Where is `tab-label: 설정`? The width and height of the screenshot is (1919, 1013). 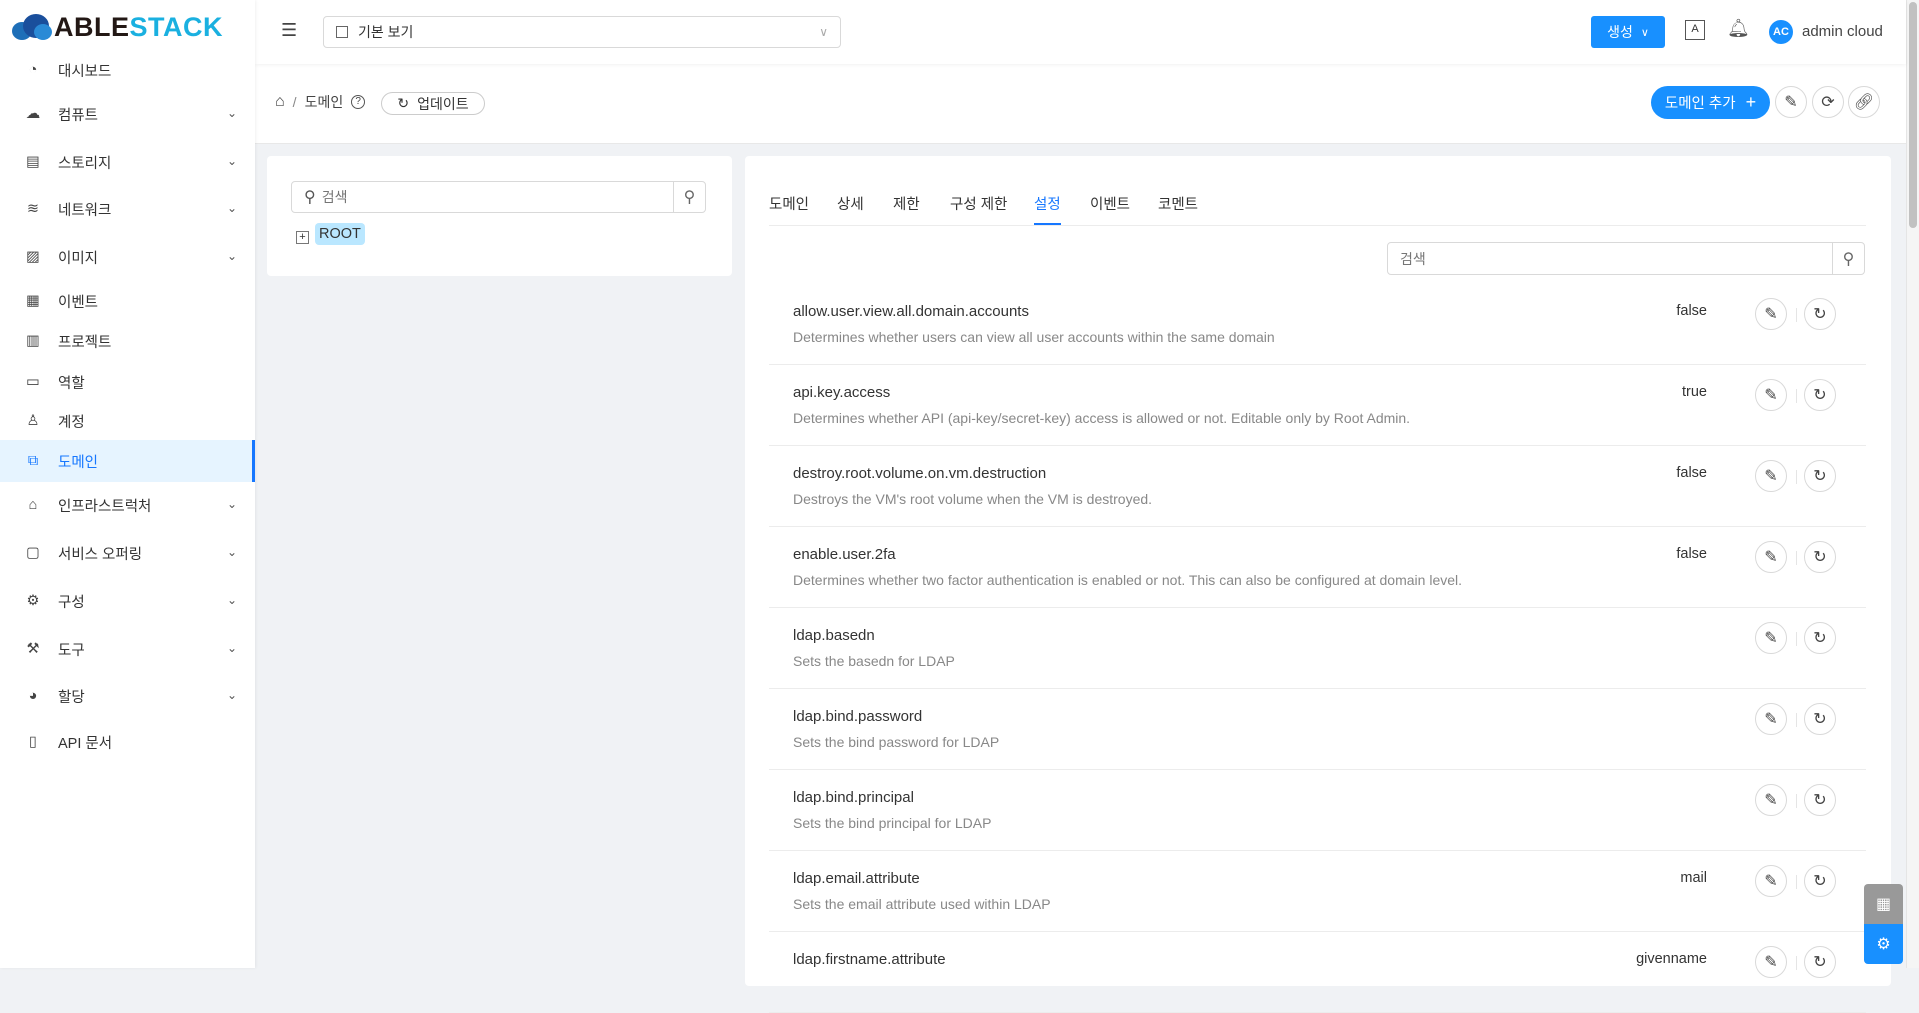
tab-label: 설정 is located at coordinates (1047, 205).